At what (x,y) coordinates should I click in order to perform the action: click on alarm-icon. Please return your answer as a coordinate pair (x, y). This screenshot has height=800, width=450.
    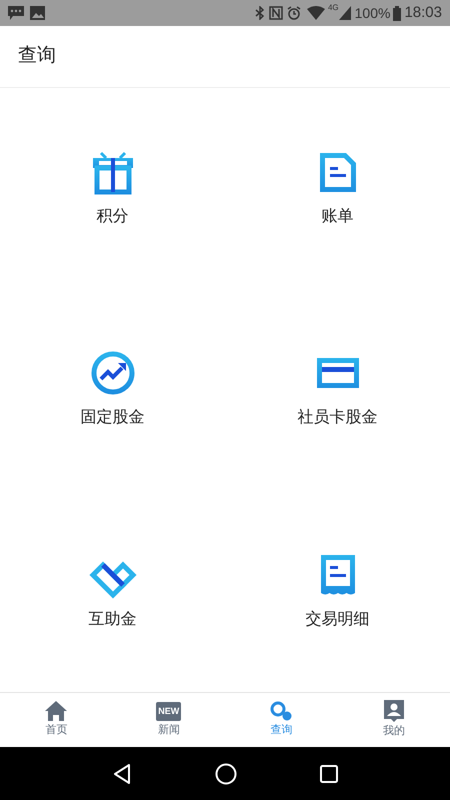
    Looking at the image, I should click on (293, 13).